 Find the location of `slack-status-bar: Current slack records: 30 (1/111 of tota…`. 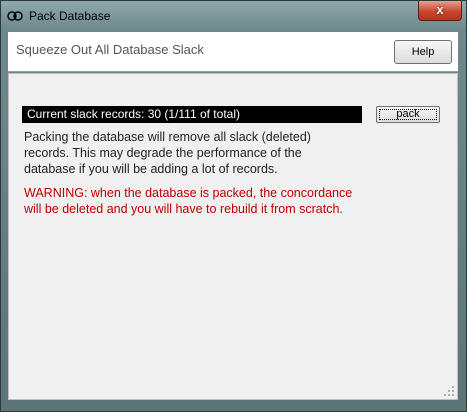

slack-status-bar: Current slack records: 30 (1/111 of tota… is located at coordinates (192, 114).